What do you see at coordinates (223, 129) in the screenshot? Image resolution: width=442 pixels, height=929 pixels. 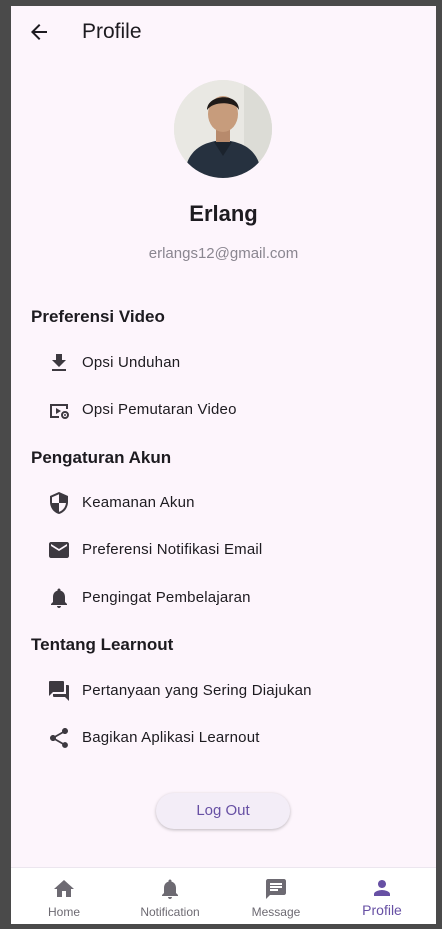 I see `avatar` at bounding box center [223, 129].